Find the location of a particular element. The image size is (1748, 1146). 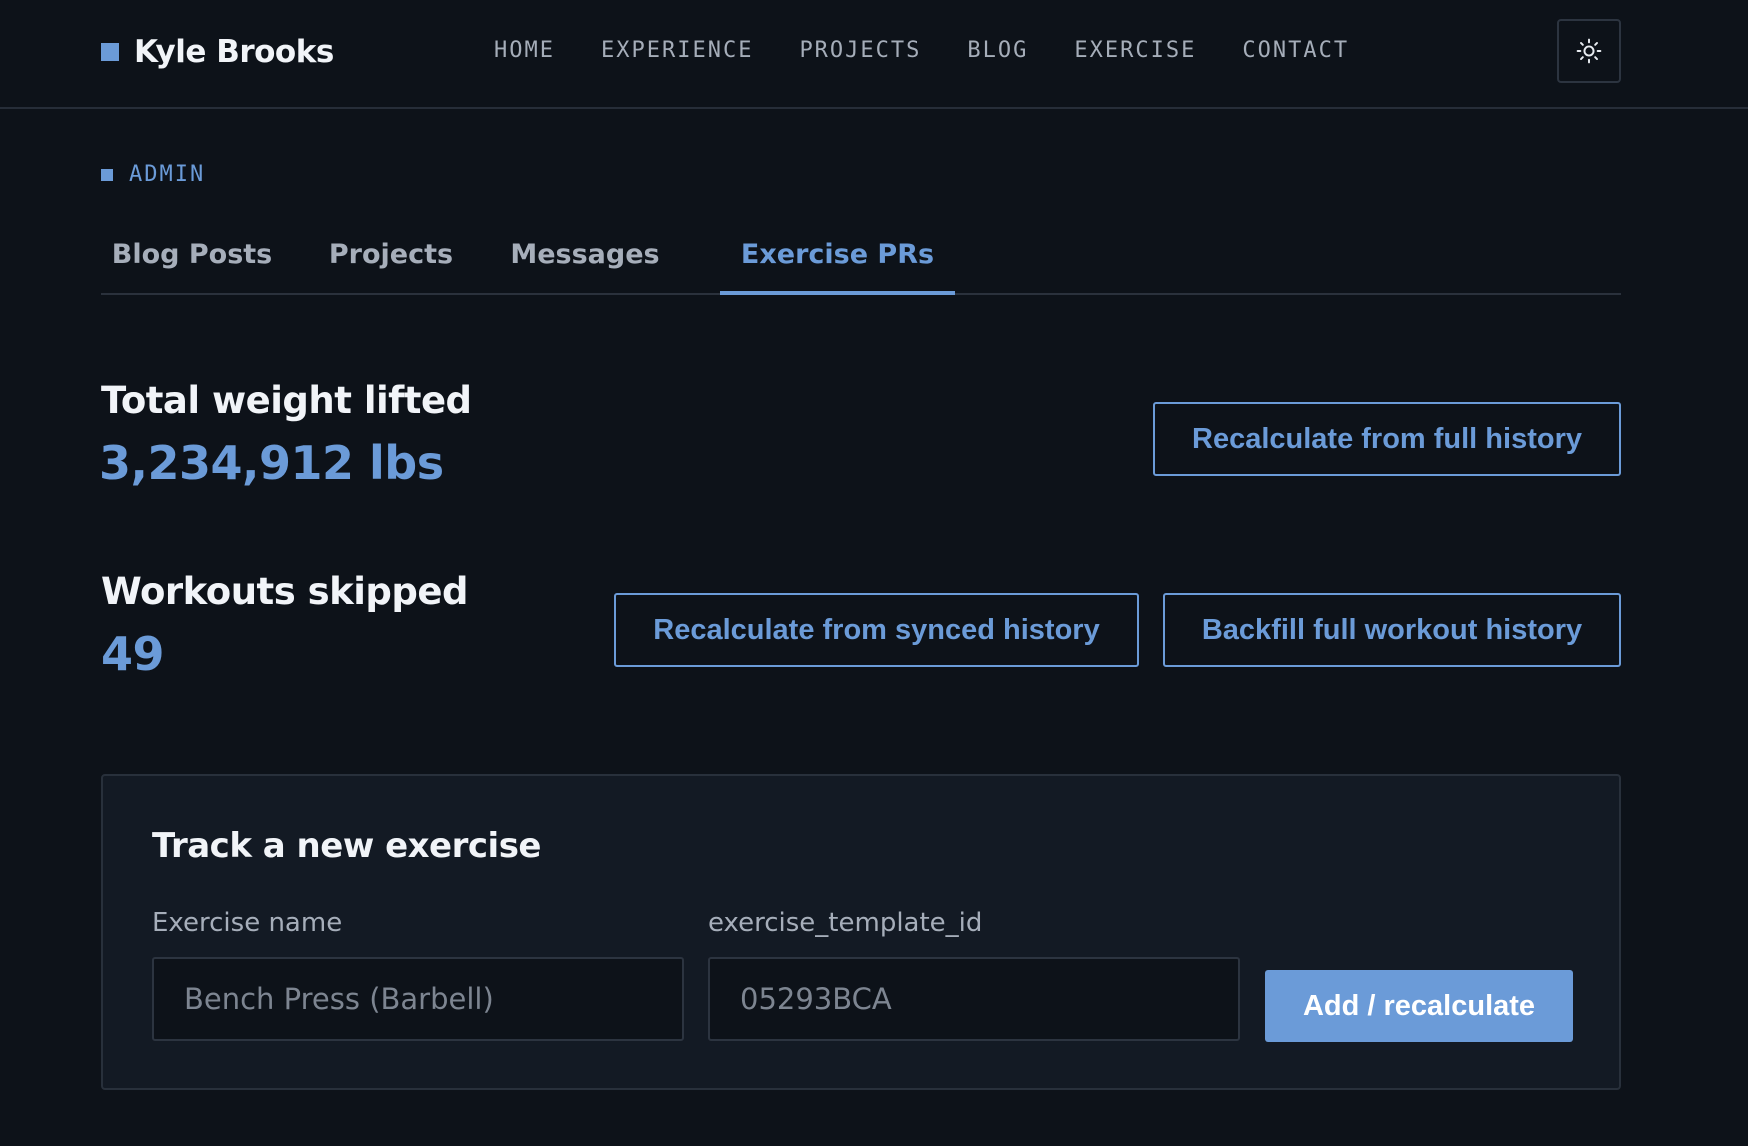

add-recalculate-button: Add / recalculate is located at coordinates (1419, 1006).